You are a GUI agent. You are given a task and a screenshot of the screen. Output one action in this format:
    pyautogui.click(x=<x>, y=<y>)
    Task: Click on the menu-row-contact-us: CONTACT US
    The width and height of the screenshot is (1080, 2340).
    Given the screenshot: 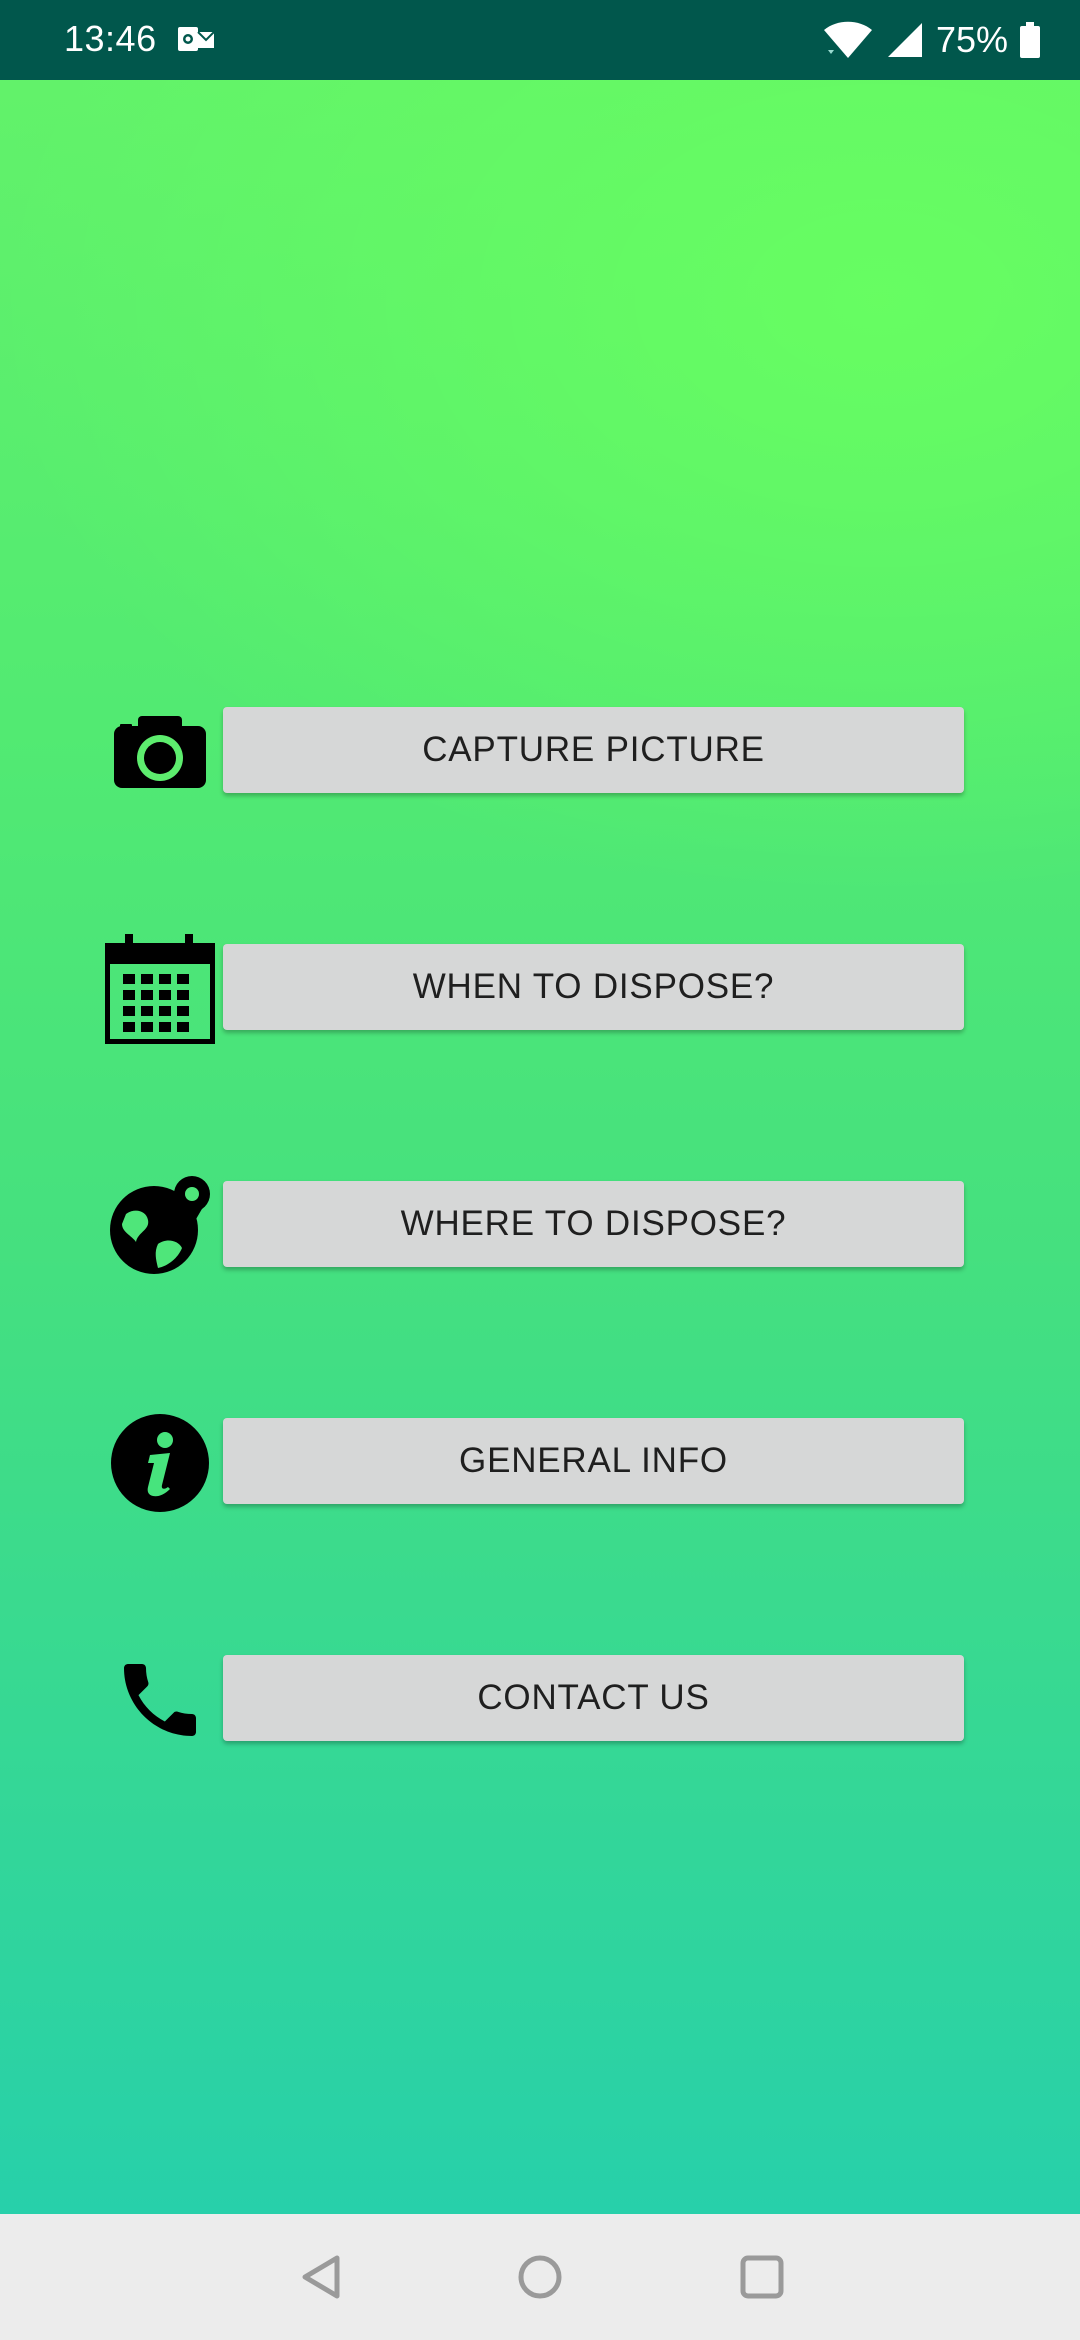 What is the action you would take?
    pyautogui.click(x=540, y=1700)
    